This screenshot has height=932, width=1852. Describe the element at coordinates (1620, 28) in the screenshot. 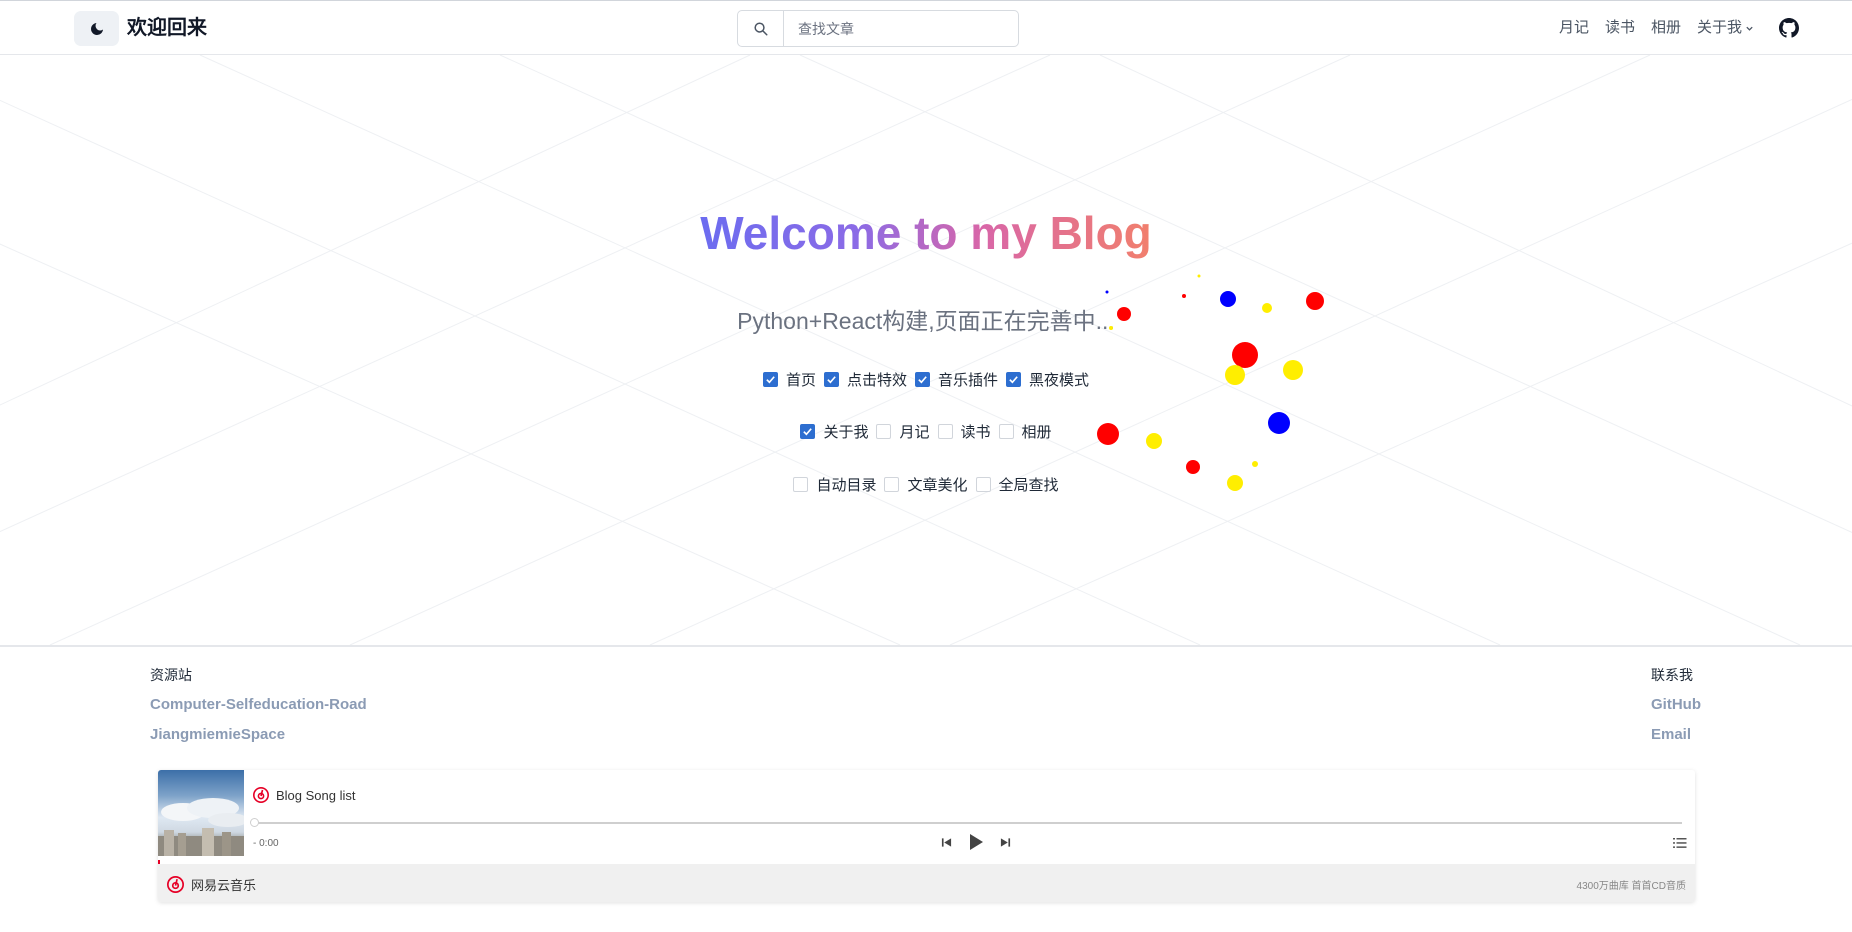

I see `nav-reading: 读书` at that location.